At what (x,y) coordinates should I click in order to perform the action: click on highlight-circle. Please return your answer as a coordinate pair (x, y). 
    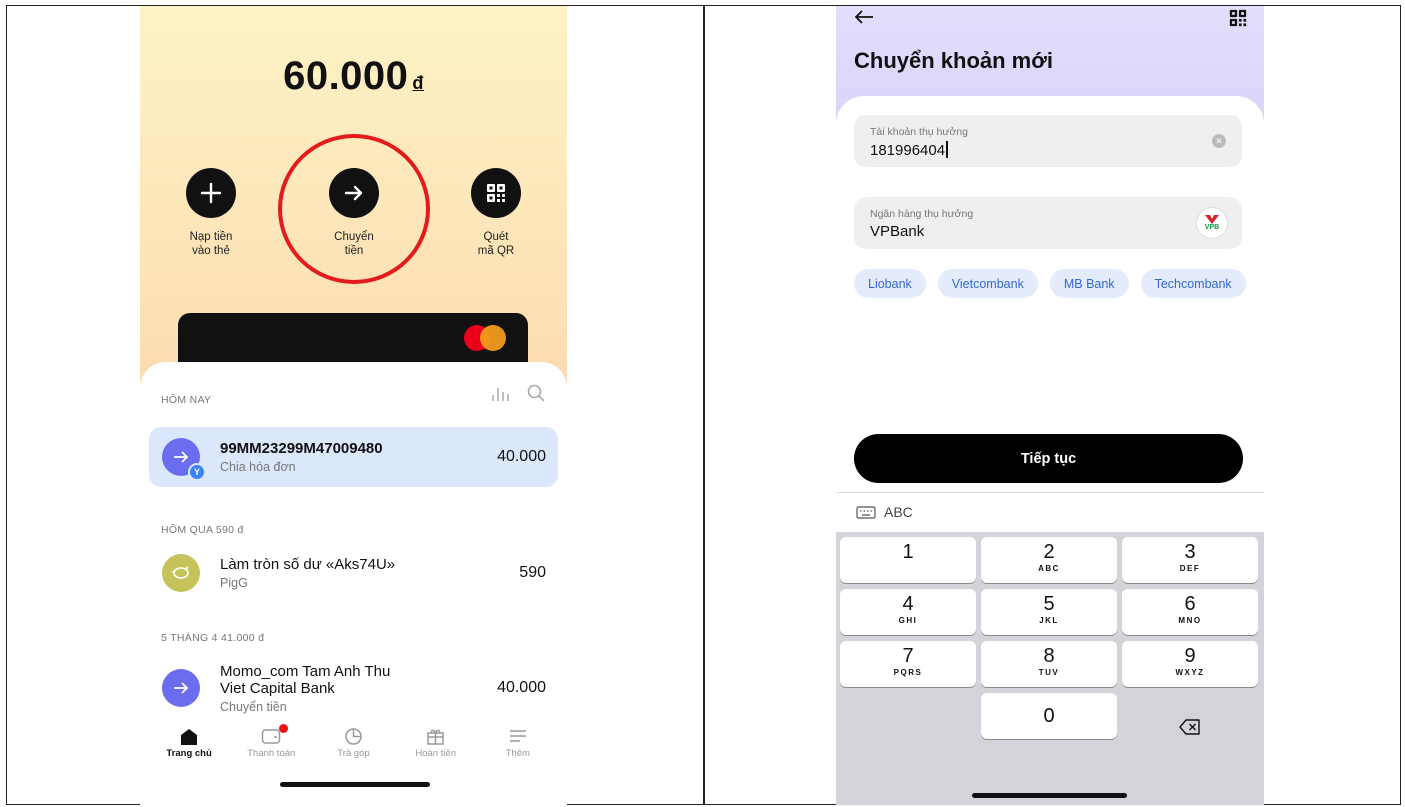
    Looking at the image, I should click on (354, 209).